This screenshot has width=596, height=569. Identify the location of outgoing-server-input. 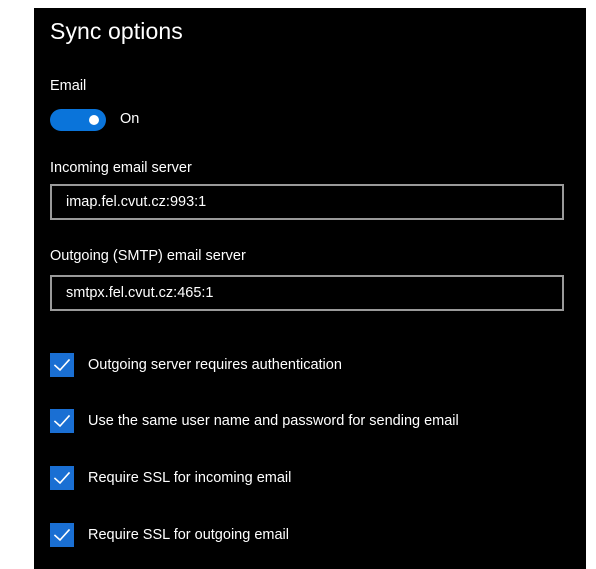
(307, 293).